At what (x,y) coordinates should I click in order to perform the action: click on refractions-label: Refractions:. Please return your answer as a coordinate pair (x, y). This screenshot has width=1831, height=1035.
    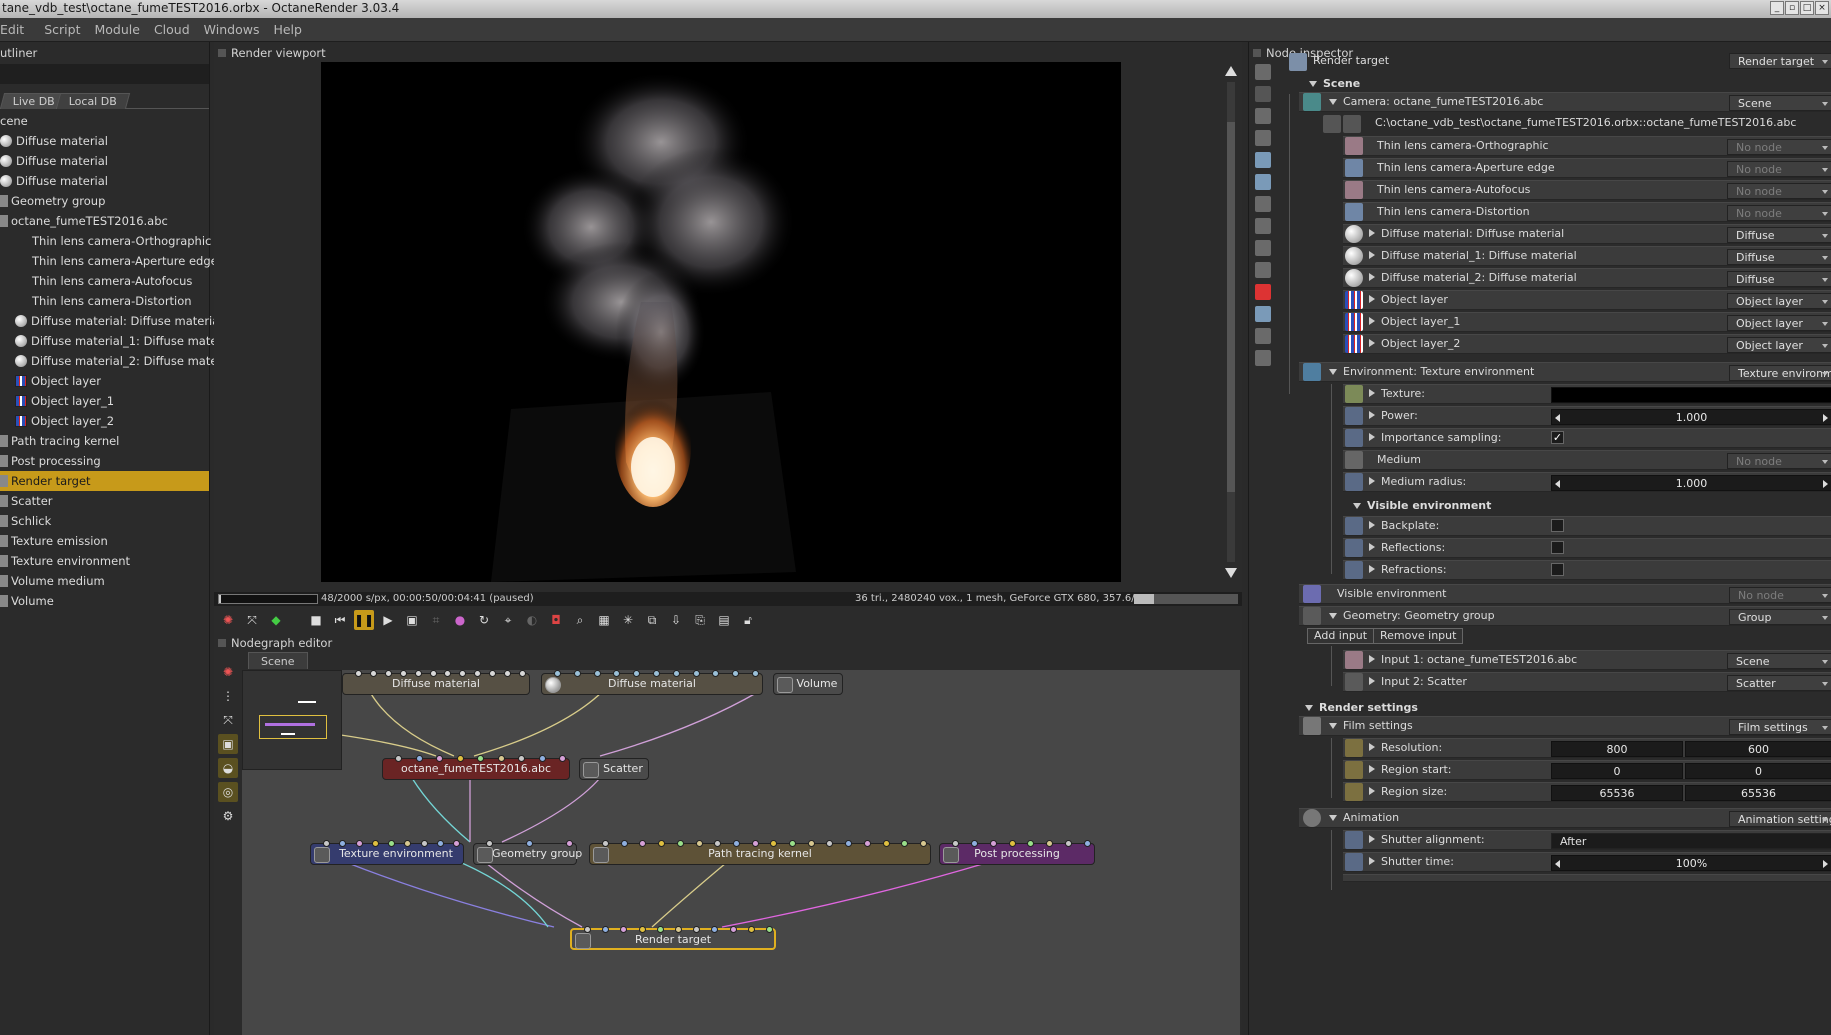
    Looking at the image, I should click on (1406, 570).